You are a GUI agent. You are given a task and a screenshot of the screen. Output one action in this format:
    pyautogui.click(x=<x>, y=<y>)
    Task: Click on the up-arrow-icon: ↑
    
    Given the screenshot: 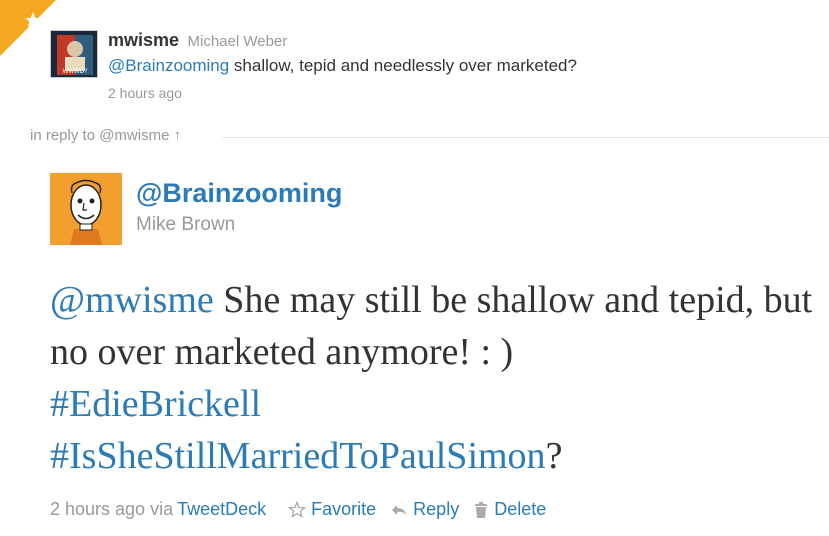 What is the action you would take?
    pyautogui.click(x=177, y=135)
    